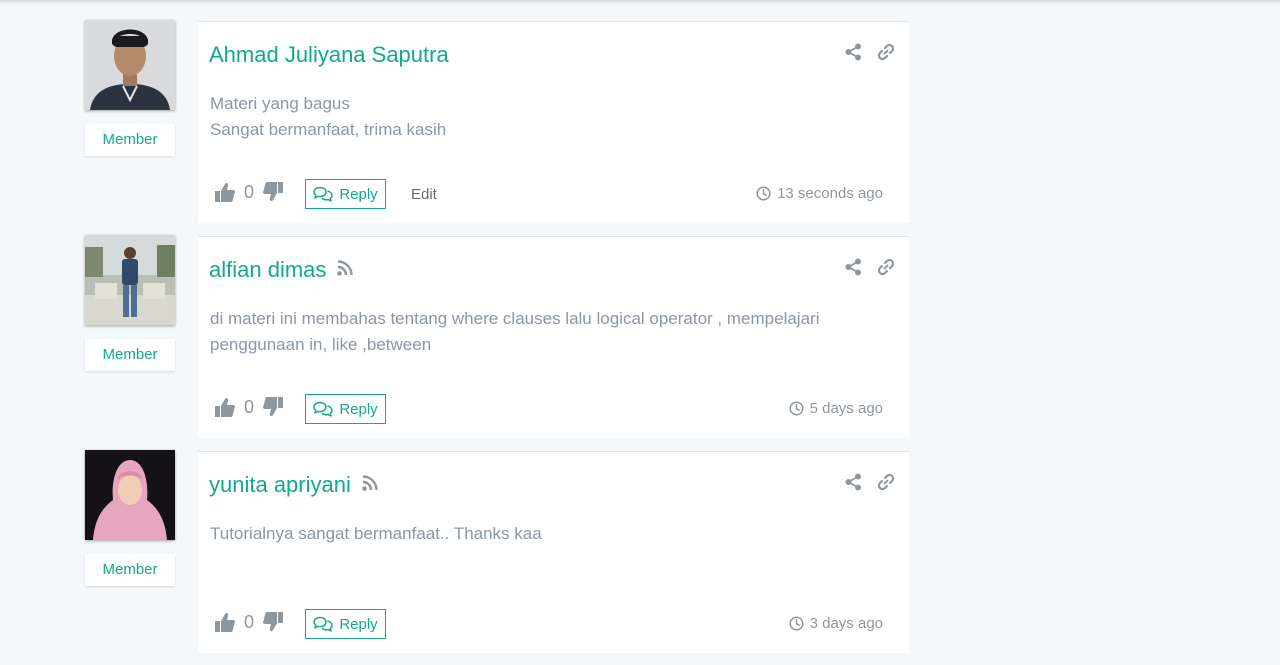  What do you see at coordinates (819, 193) in the screenshot?
I see `timestamp: 13 seconds ago` at bounding box center [819, 193].